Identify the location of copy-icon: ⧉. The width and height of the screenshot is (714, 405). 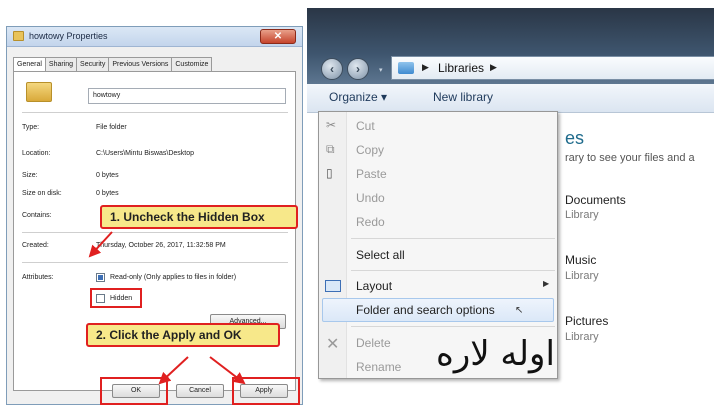
(330, 149).